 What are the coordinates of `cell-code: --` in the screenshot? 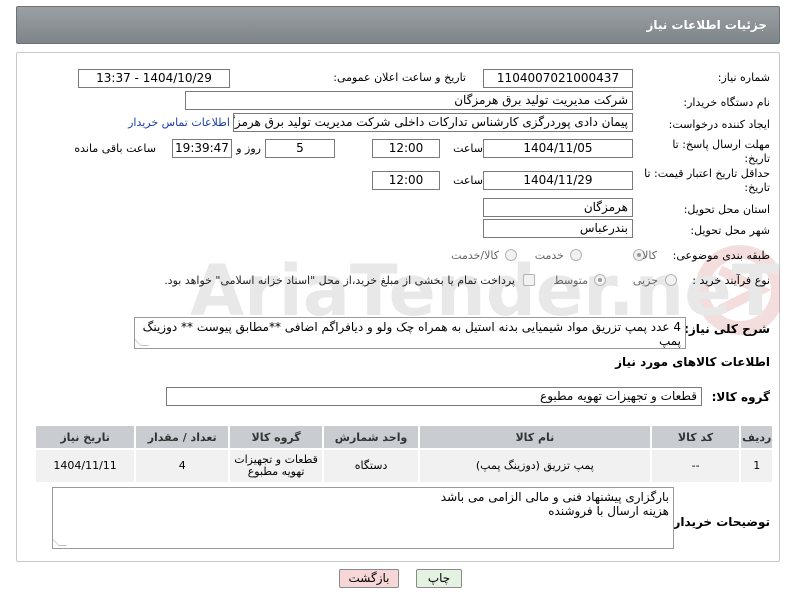 It's located at (695, 466).